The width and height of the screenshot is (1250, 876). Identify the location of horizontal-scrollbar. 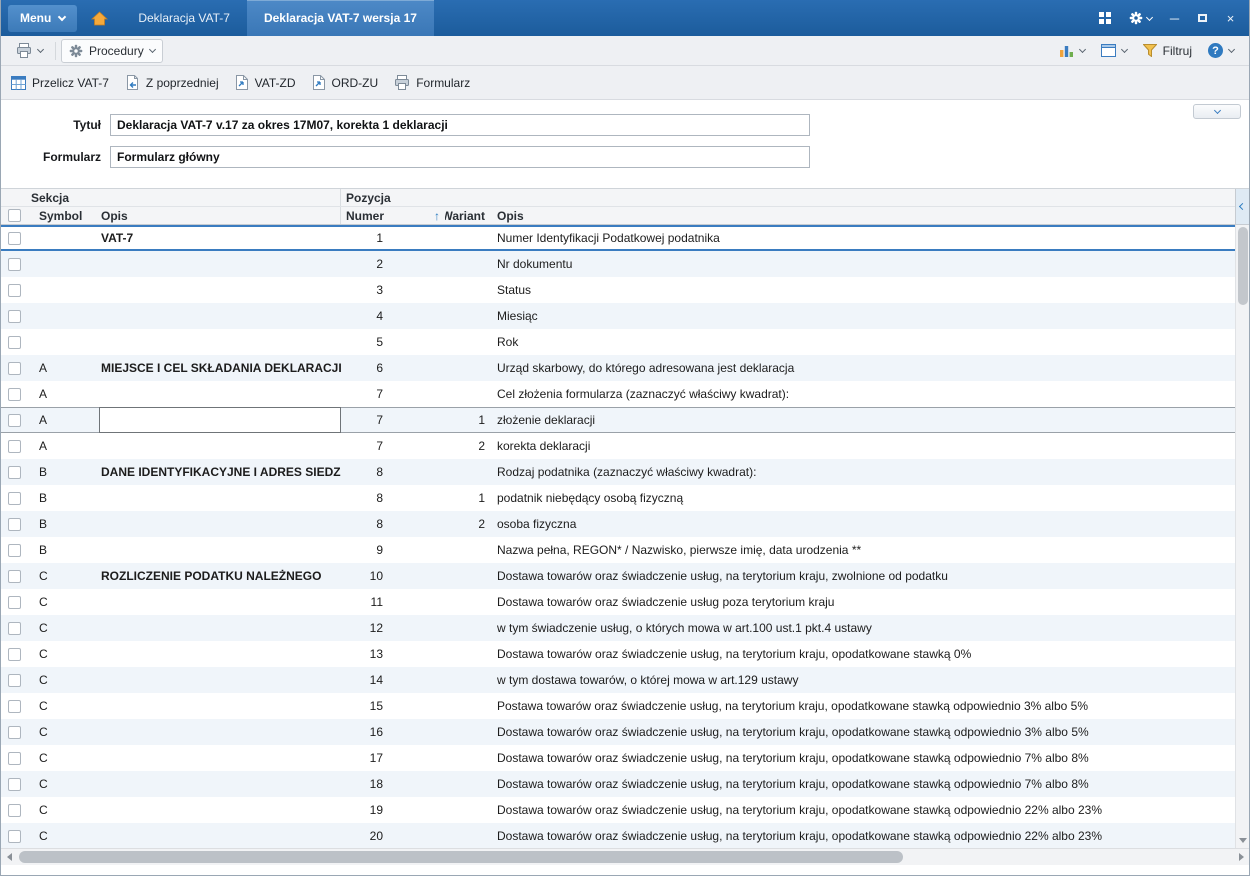
(625, 856).